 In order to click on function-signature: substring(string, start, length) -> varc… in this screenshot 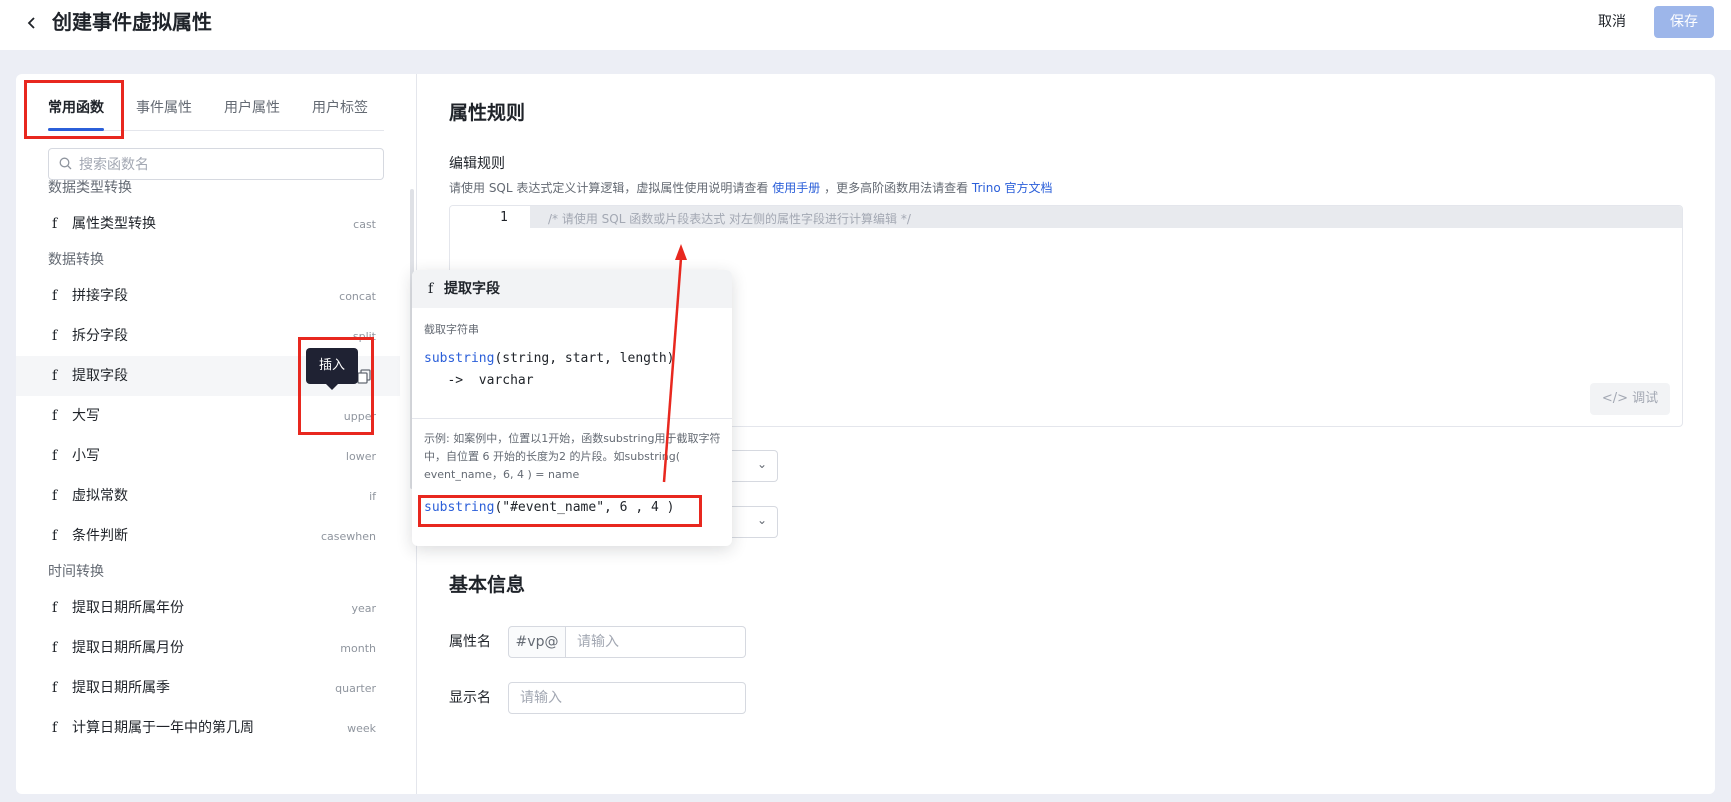, I will do `click(549, 370)`.